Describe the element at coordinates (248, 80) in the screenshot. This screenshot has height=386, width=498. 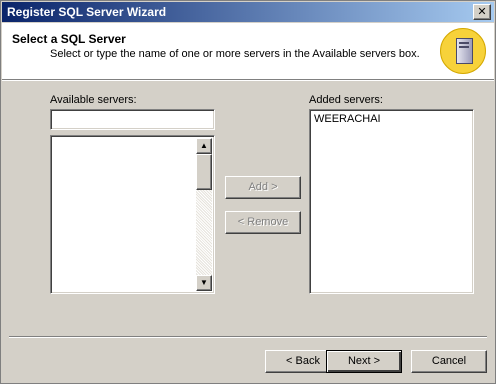
I see `header-divider` at that location.